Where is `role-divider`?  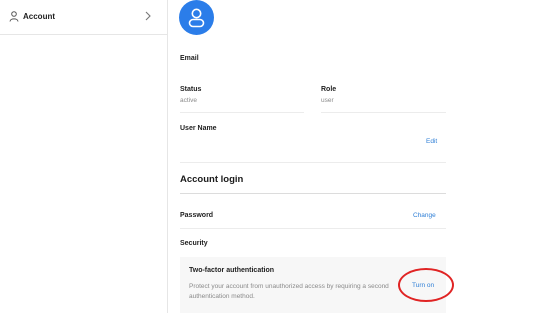 role-divider is located at coordinates (383, 112).